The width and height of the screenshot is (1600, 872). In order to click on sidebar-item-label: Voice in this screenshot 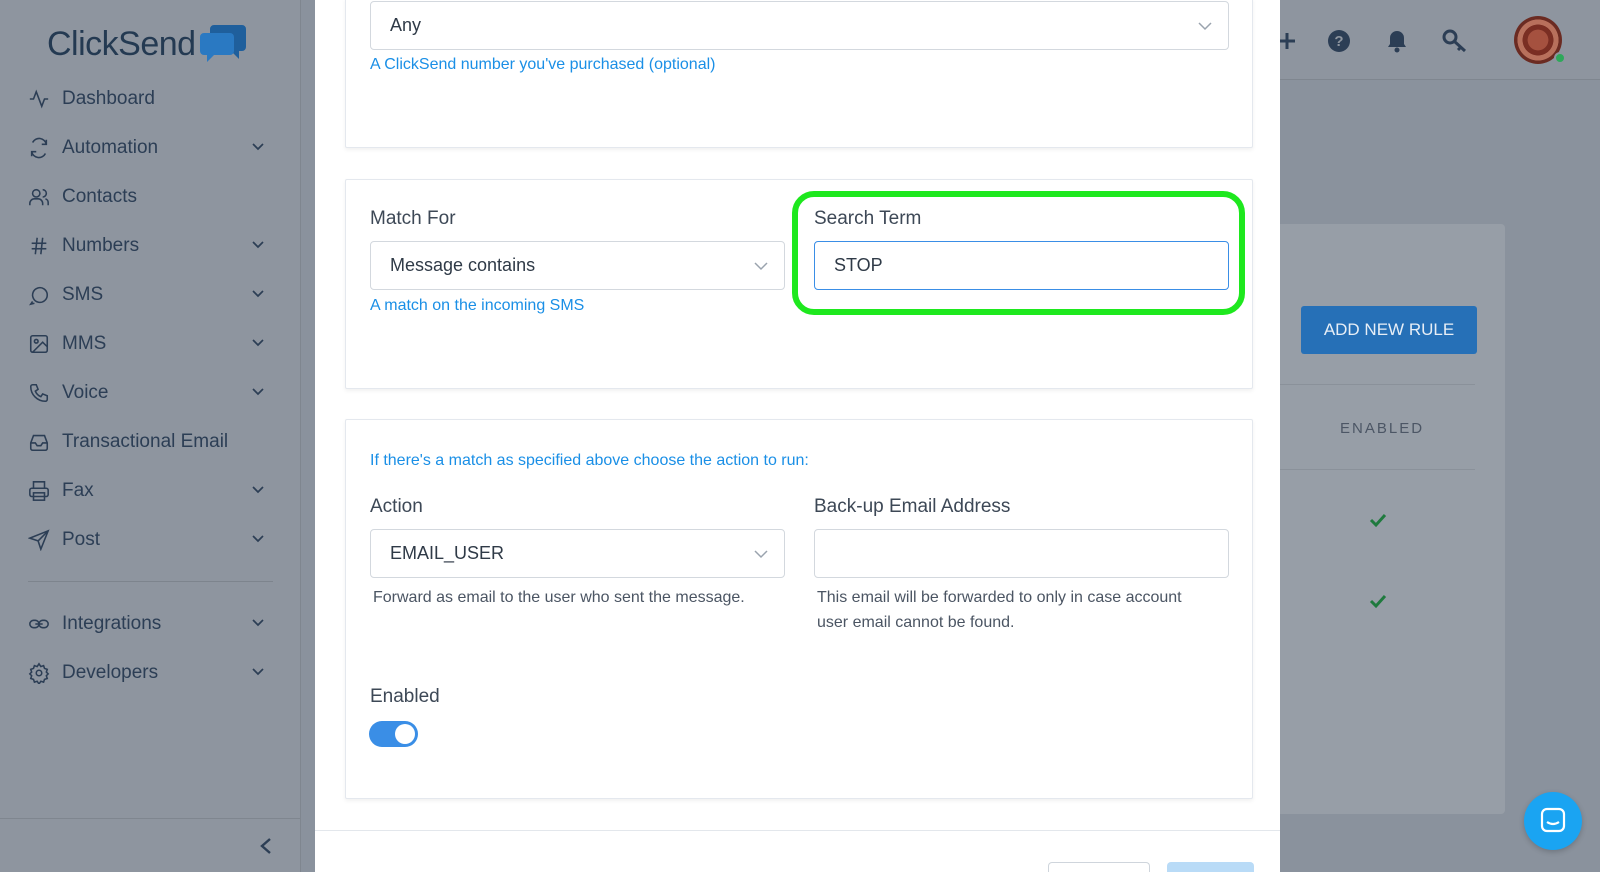, I will do `click(85, 392)`.